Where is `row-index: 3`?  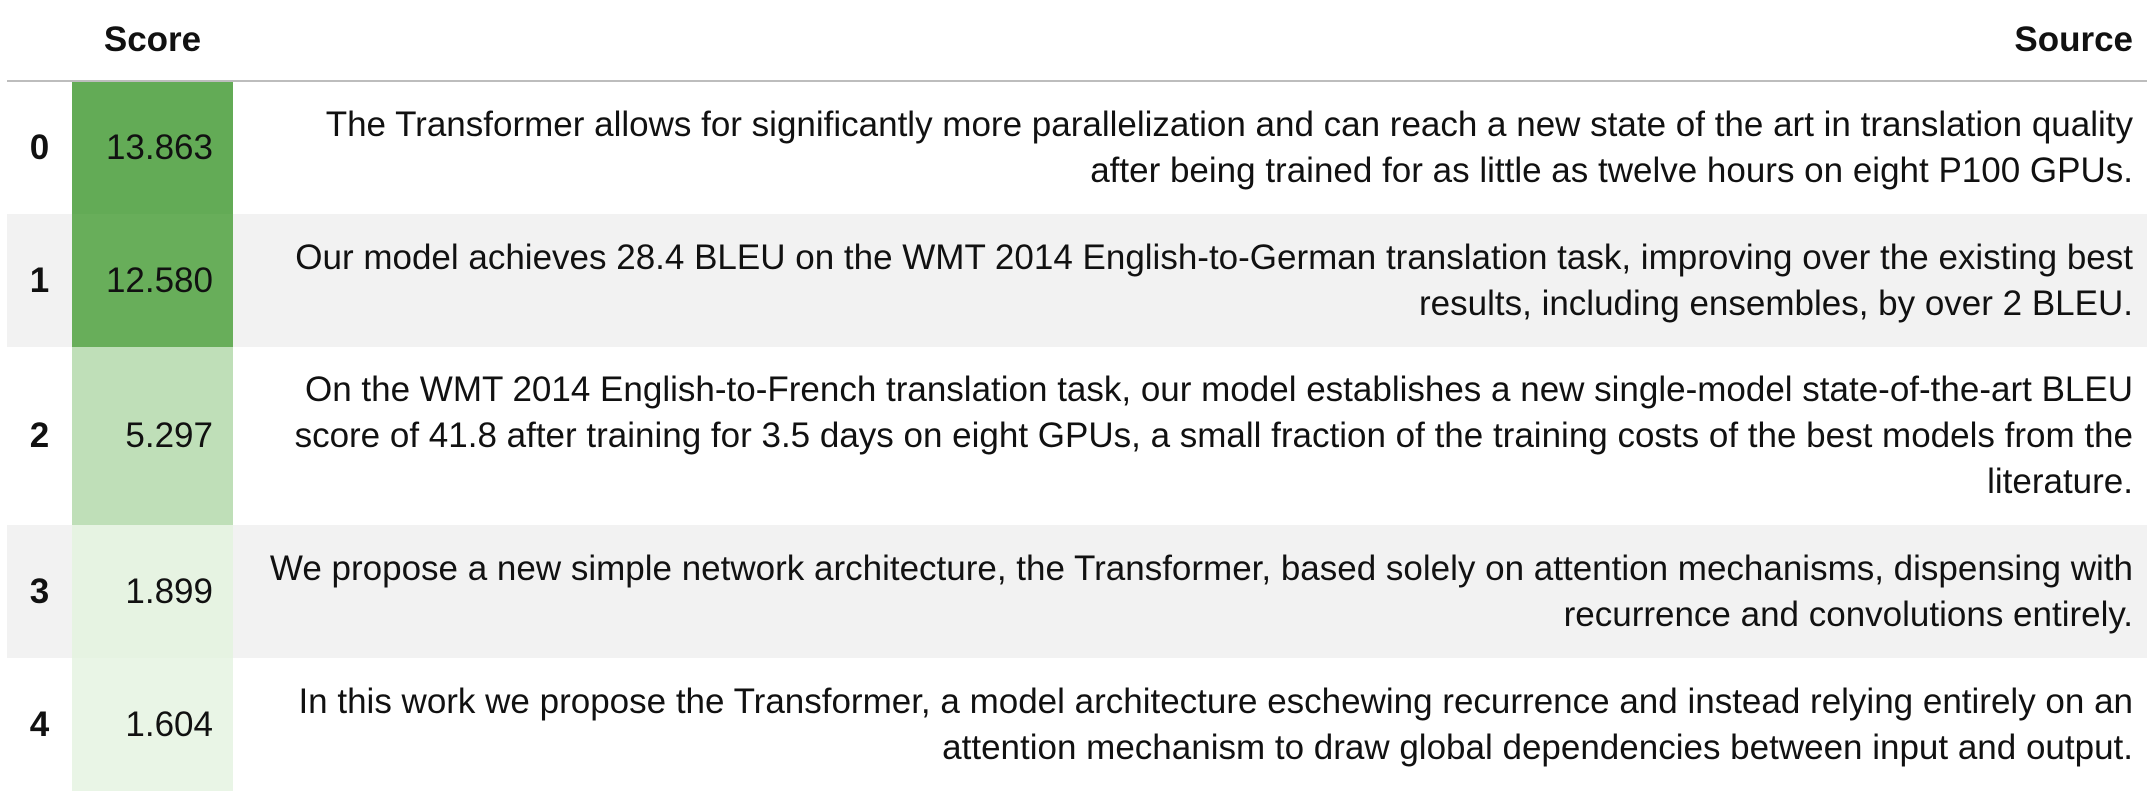
row-index: 3 is located at coordinates (39, 591).